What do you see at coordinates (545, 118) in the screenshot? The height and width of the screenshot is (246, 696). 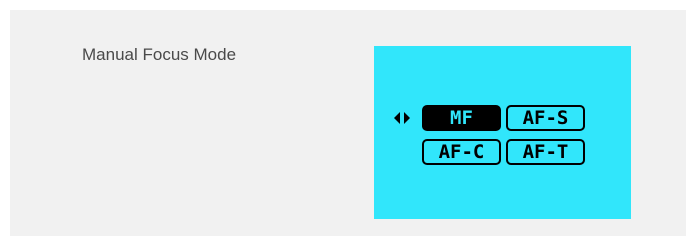 I see `focus-mode-af-s: AF-S` at bounding box center [545, 118].